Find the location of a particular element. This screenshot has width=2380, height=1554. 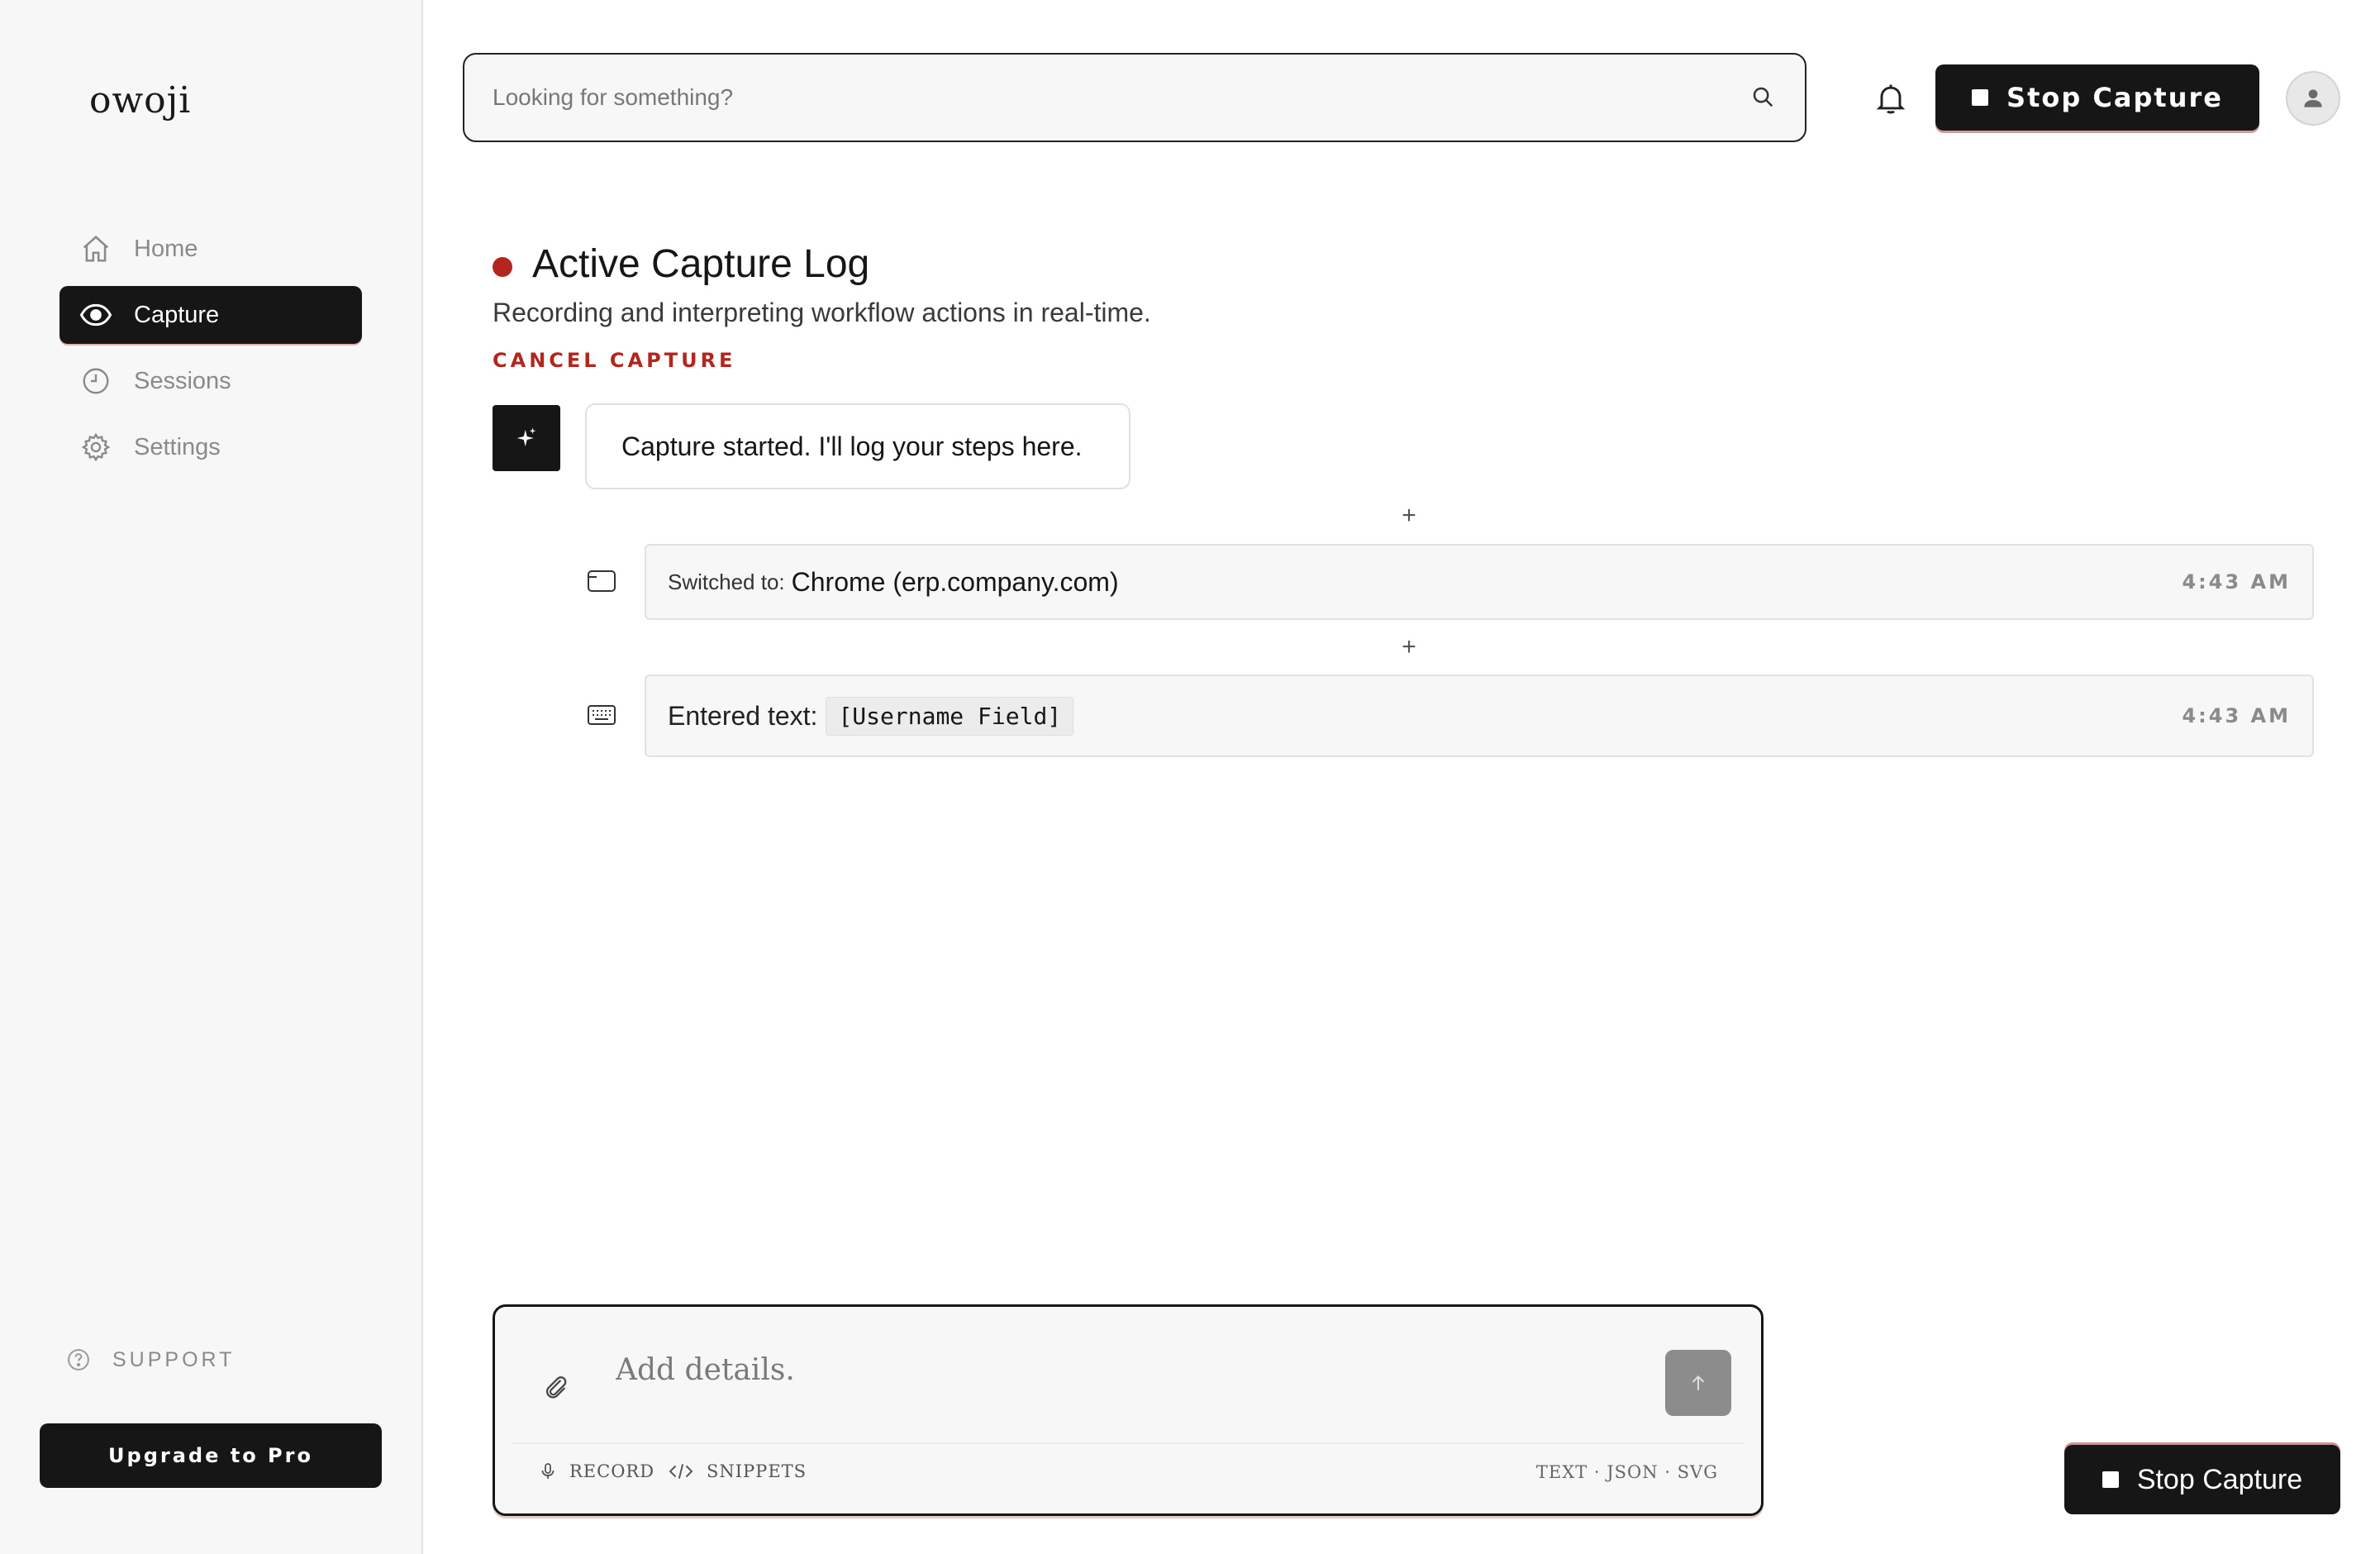

floating-stop-capture-button: Stop Capture is located at coordinates (2202, 1479).